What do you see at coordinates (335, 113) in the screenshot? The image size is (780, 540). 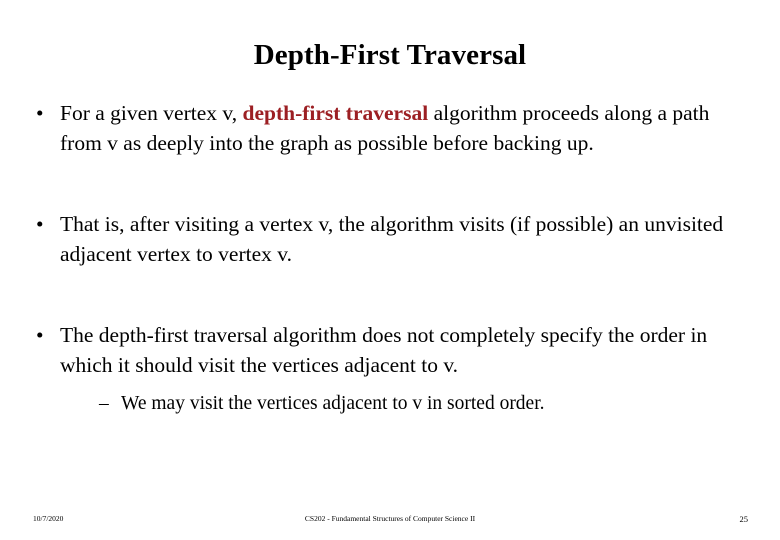 I see `emphasized-term: depth-first traversal` at bounding box center [335, 113].